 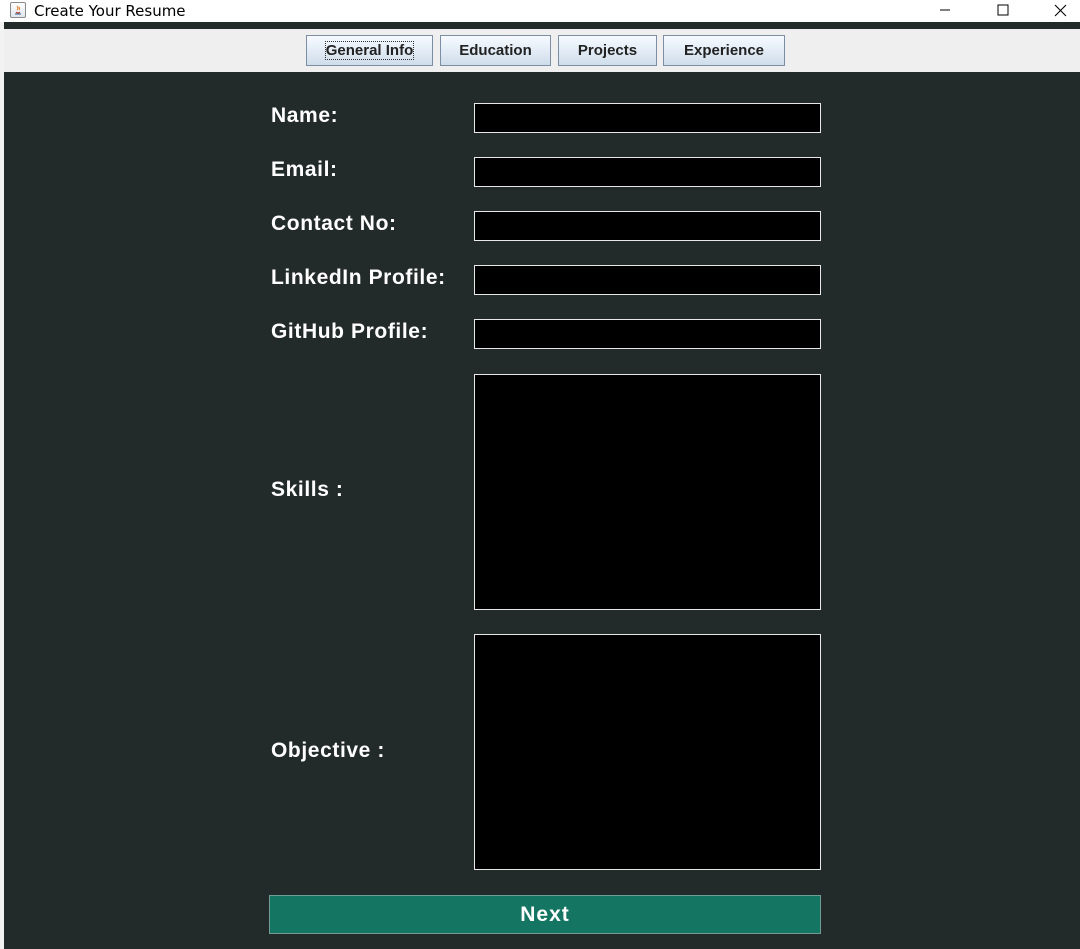 I want to click on skills-textarea, so click(x=647, y=492).